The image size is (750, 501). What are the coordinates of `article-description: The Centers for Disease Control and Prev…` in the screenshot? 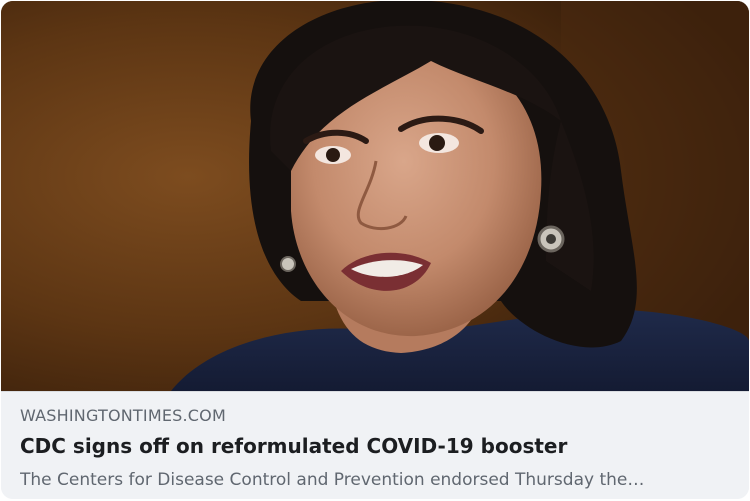 It's located at (332, 480).